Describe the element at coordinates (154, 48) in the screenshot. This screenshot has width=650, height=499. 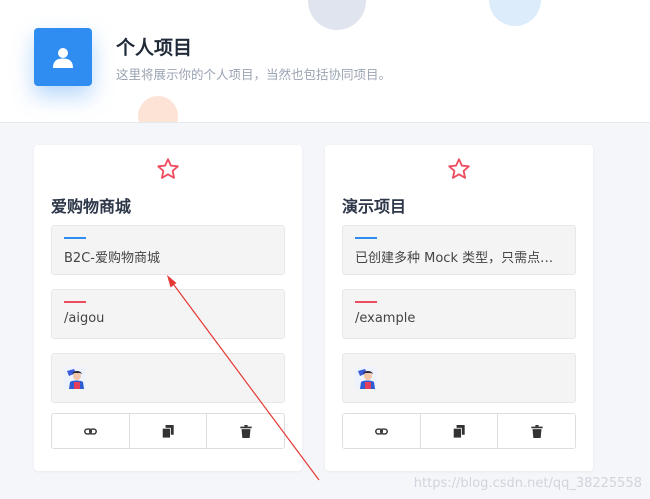
I see `page-title: 个人项目` at that location.